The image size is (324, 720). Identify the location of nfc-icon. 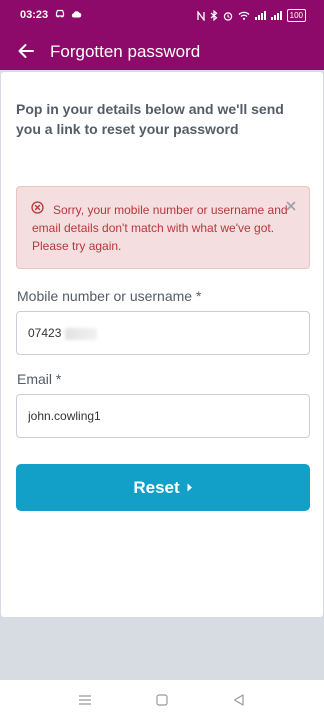
(200, 15).